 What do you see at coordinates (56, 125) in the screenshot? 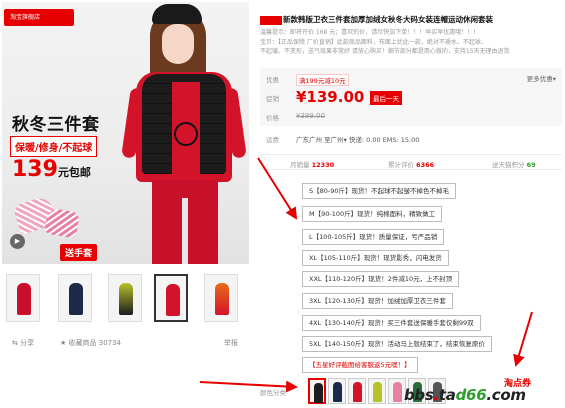
I see `promo-title: 秋冬三件套` at bounding box center [56, 125].